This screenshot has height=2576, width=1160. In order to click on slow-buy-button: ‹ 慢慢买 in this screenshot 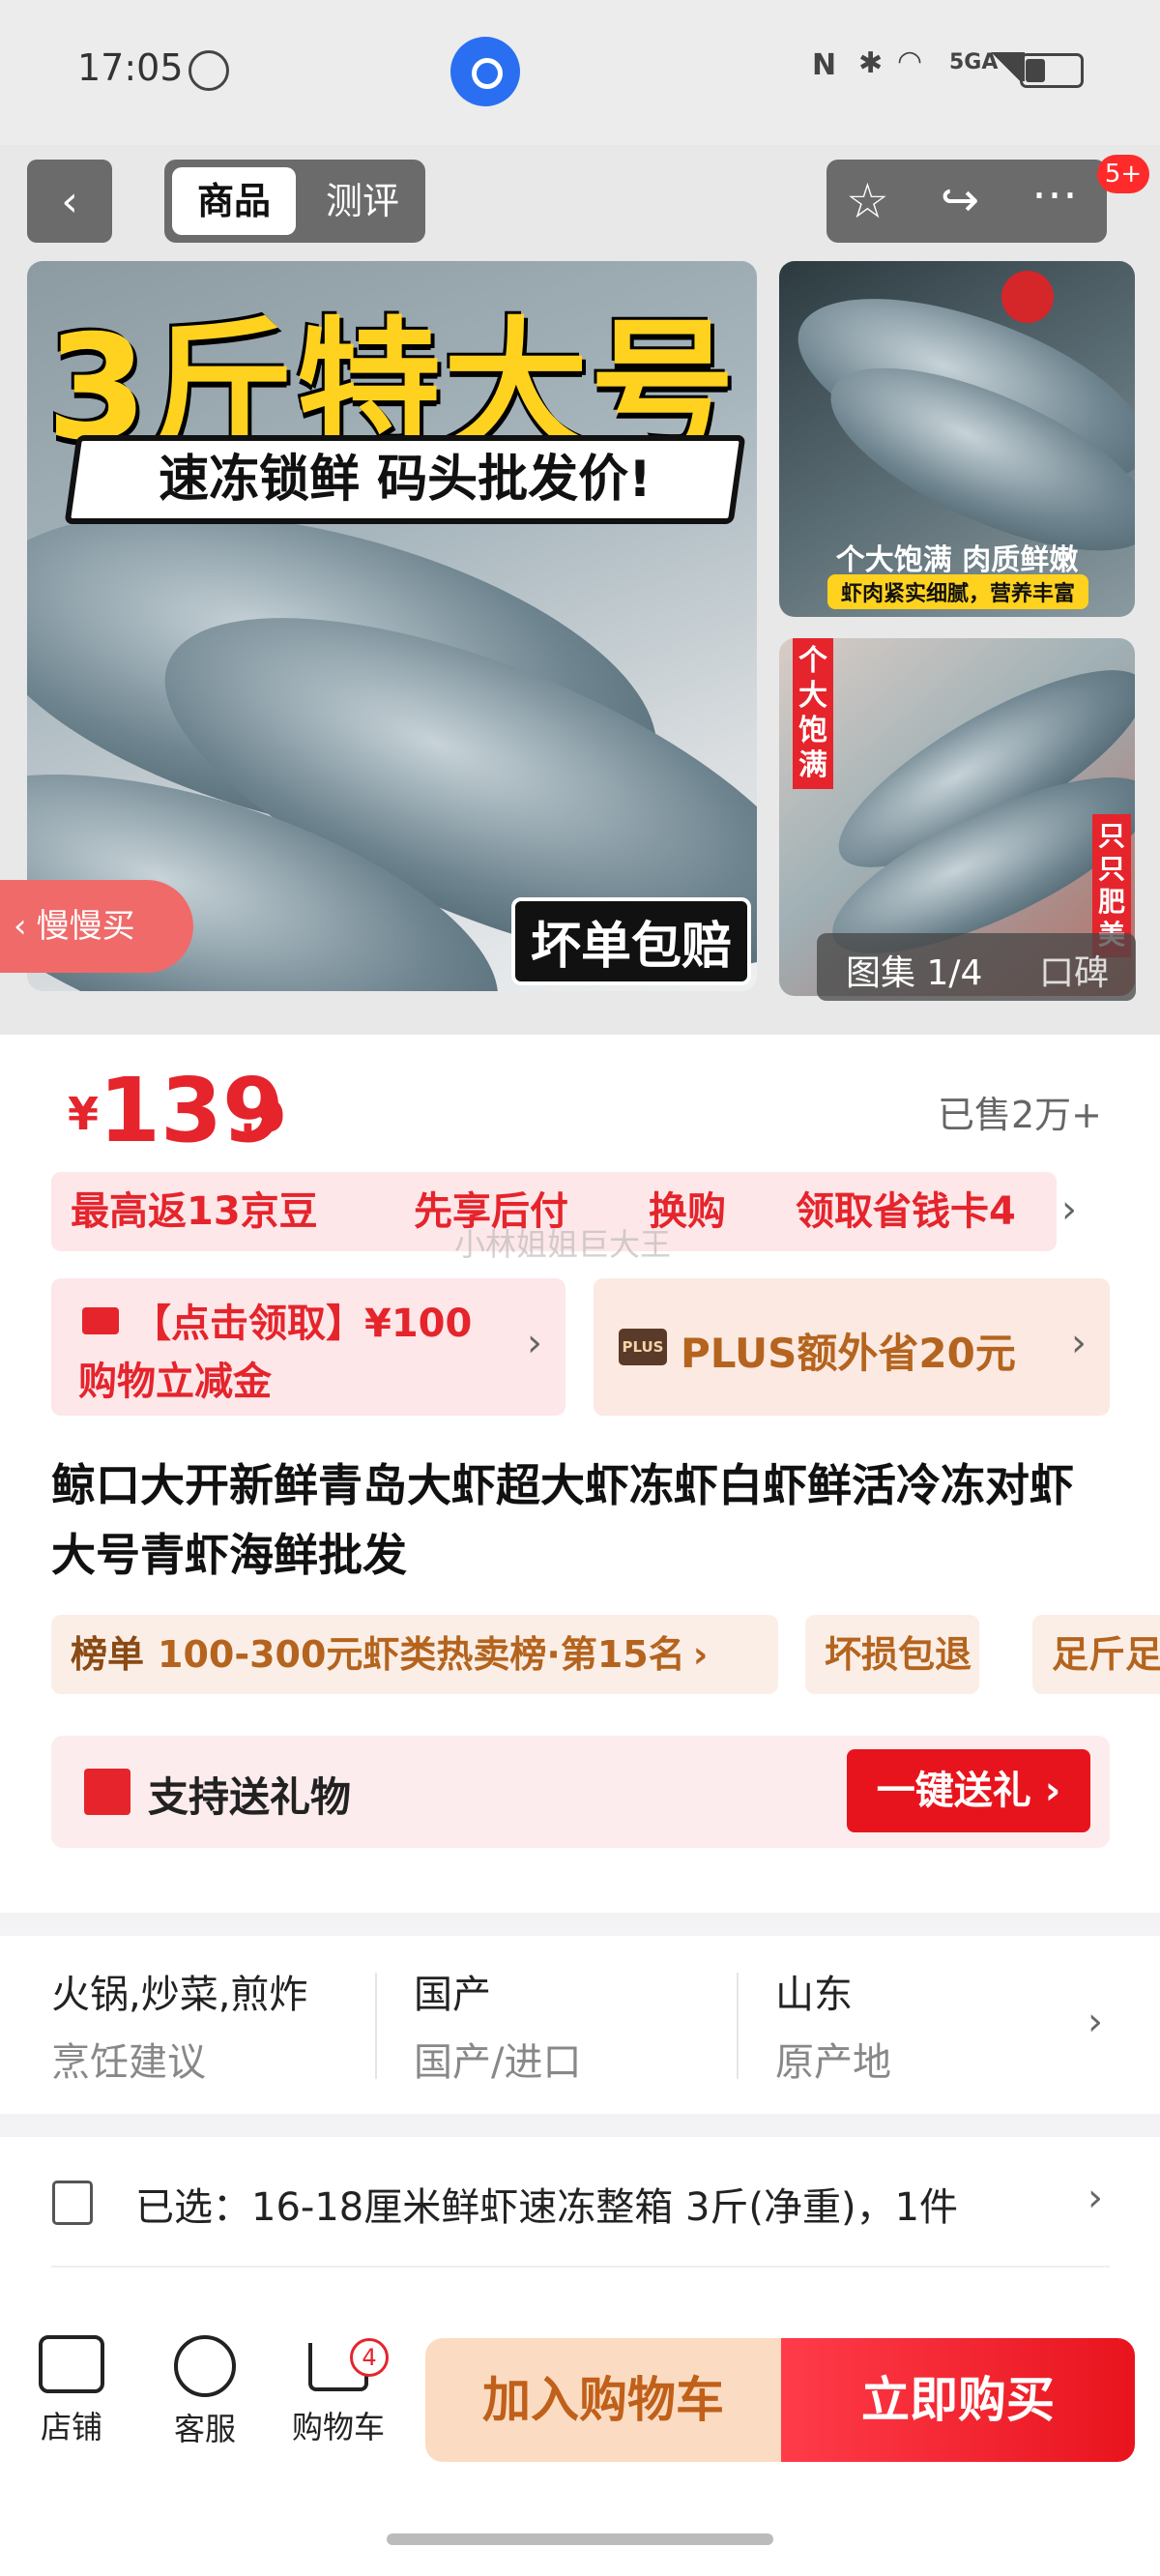, I will do `click(96, 926)`.